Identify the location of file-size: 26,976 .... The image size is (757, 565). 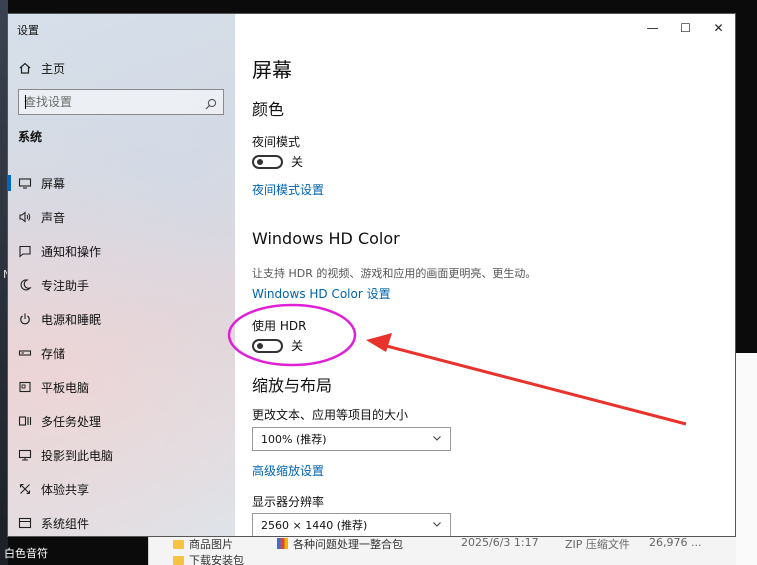
(675, 542).